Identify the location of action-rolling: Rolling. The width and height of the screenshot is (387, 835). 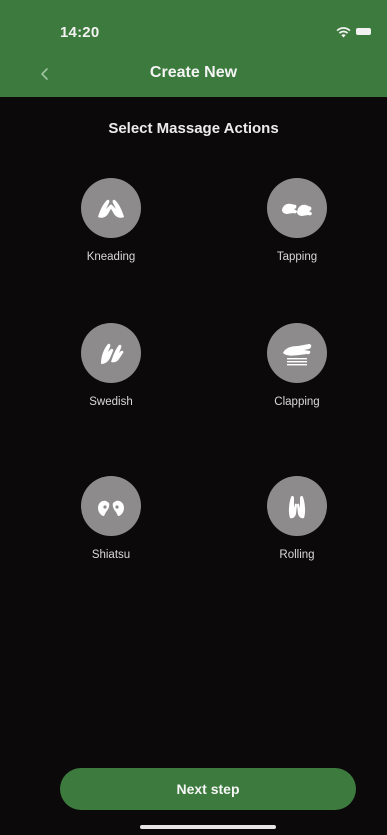
(297, 526).